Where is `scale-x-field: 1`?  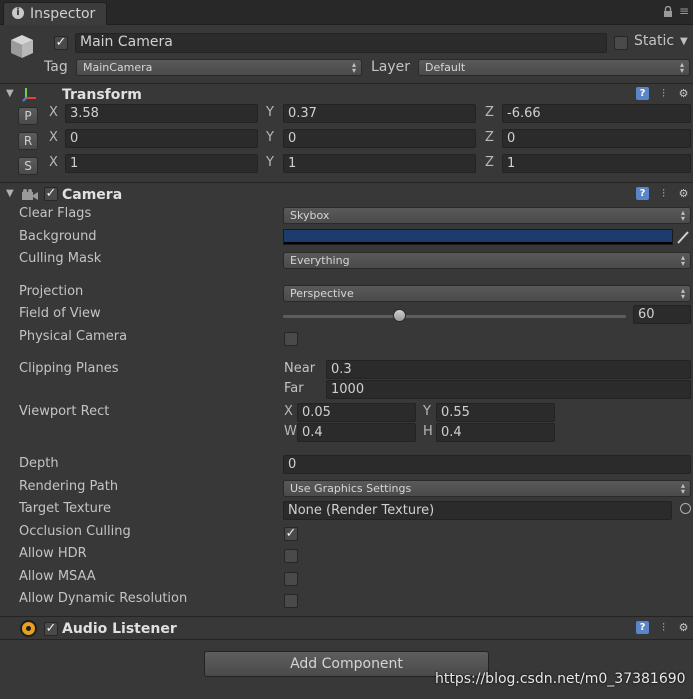 scale-x-field: 1 is located at coordinates (161, 163).